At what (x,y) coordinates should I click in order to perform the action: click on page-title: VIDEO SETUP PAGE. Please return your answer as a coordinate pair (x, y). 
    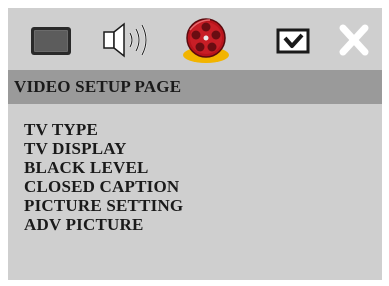
    Looking at the image, I should click on (98, 86).